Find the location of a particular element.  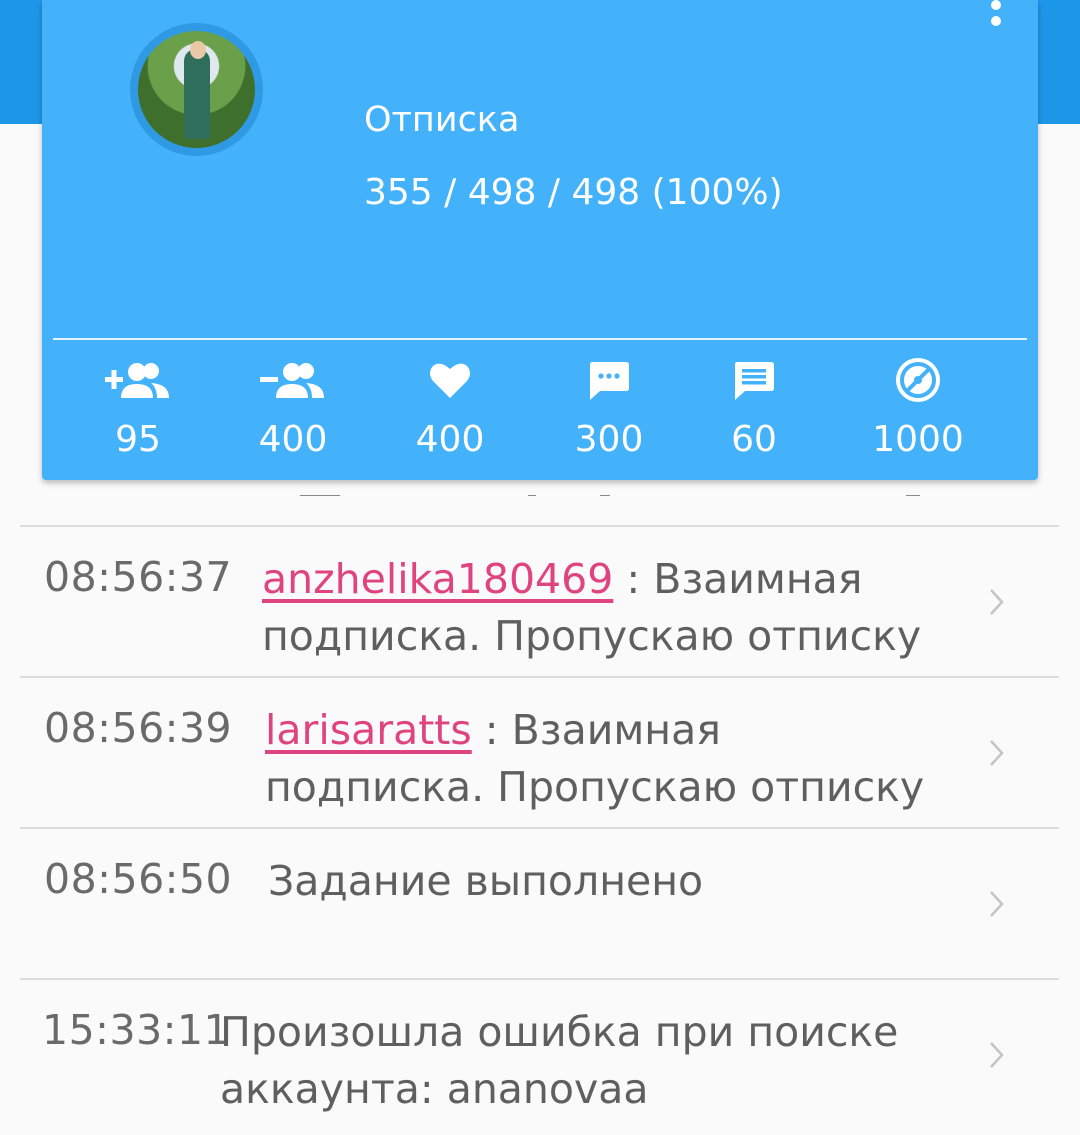

log-time: 08:56:39 is located at coordinates (138, 728).